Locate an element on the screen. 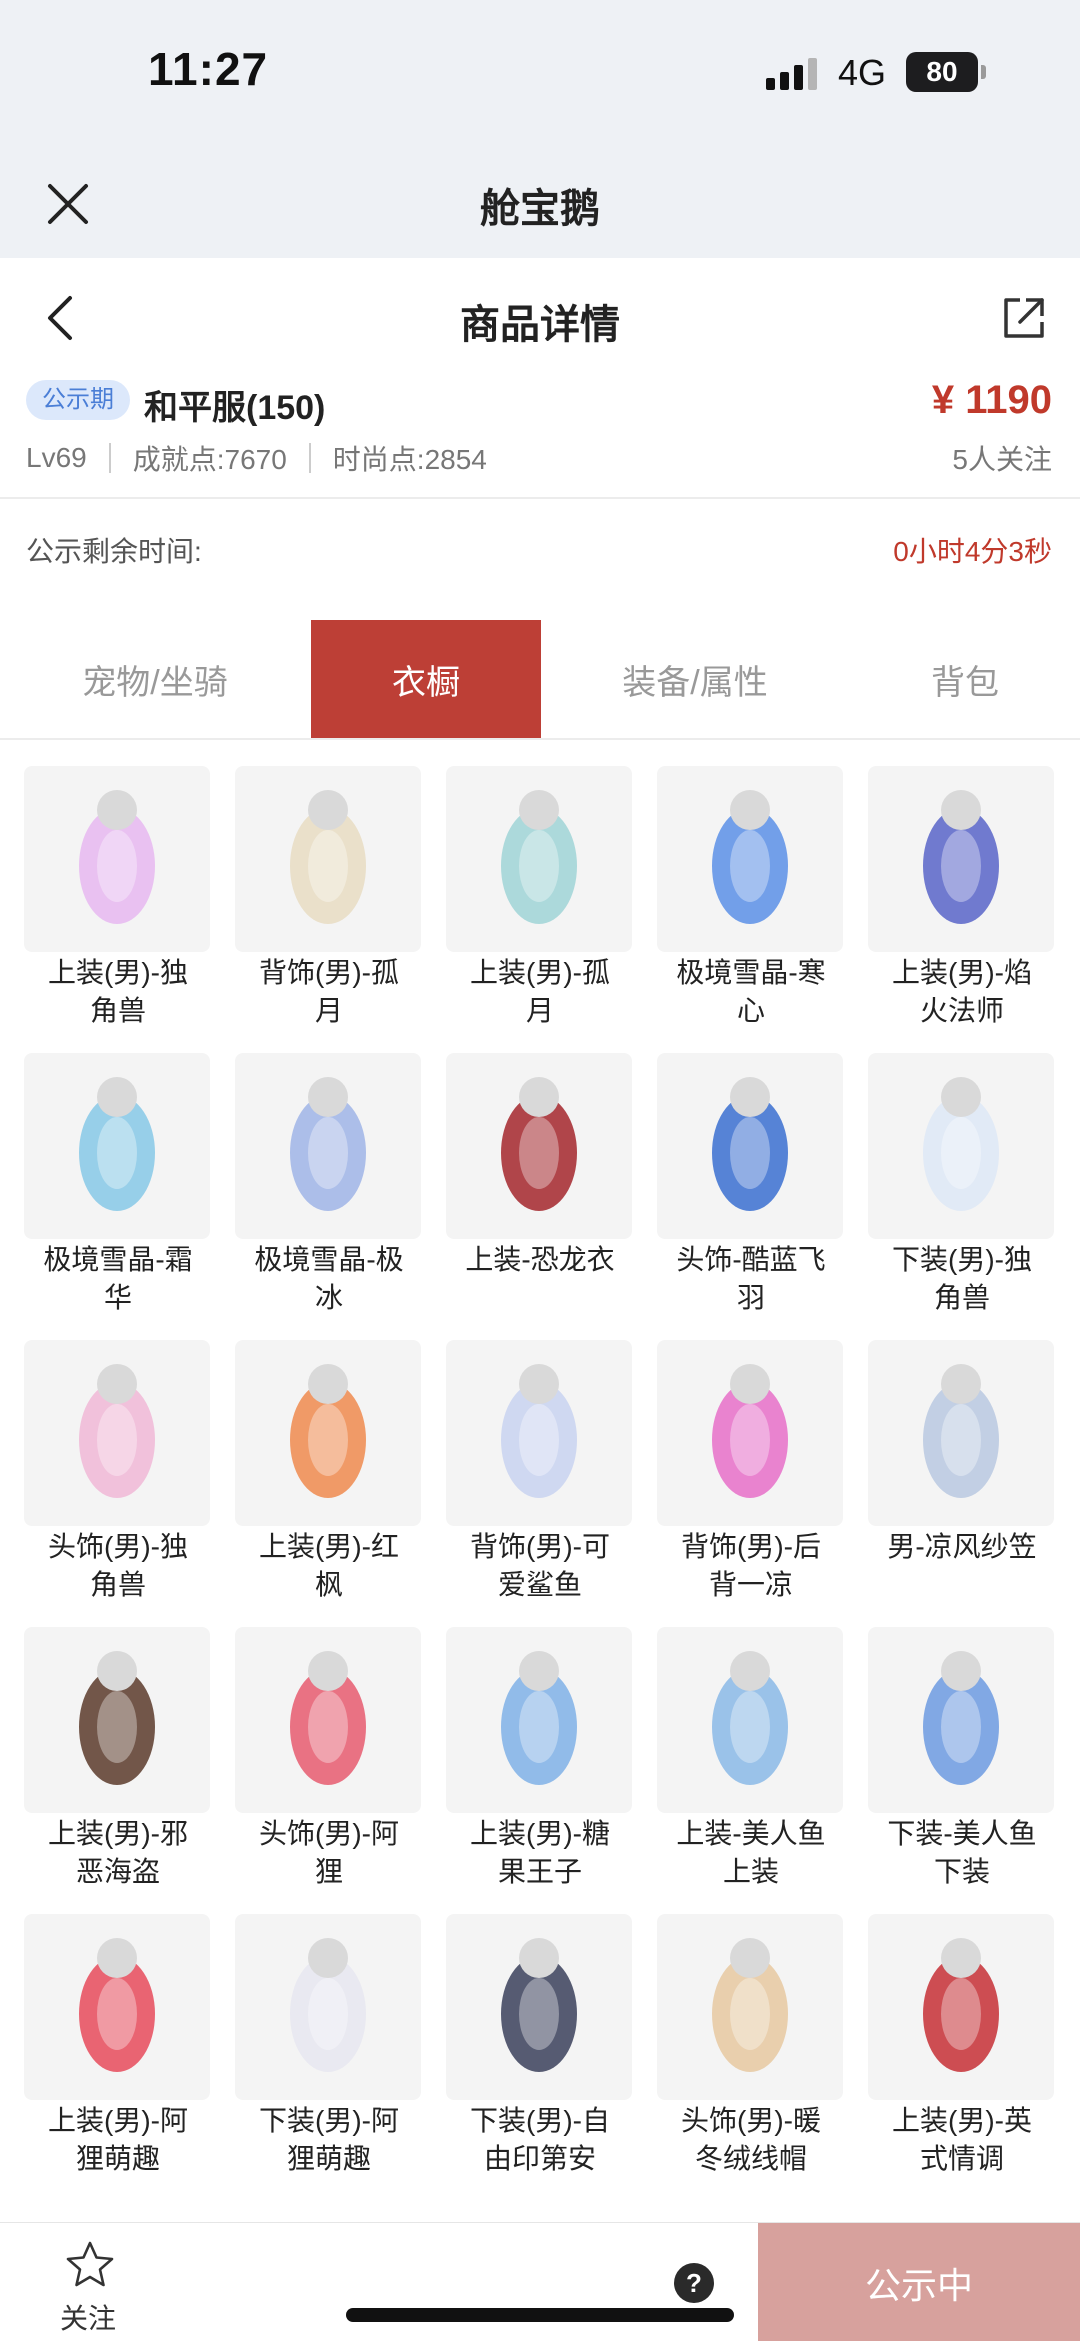 This screenshot has width=1080, height=2341. item-name-line1: 背饰(男)-孤 is located at coordinates (329, 972).